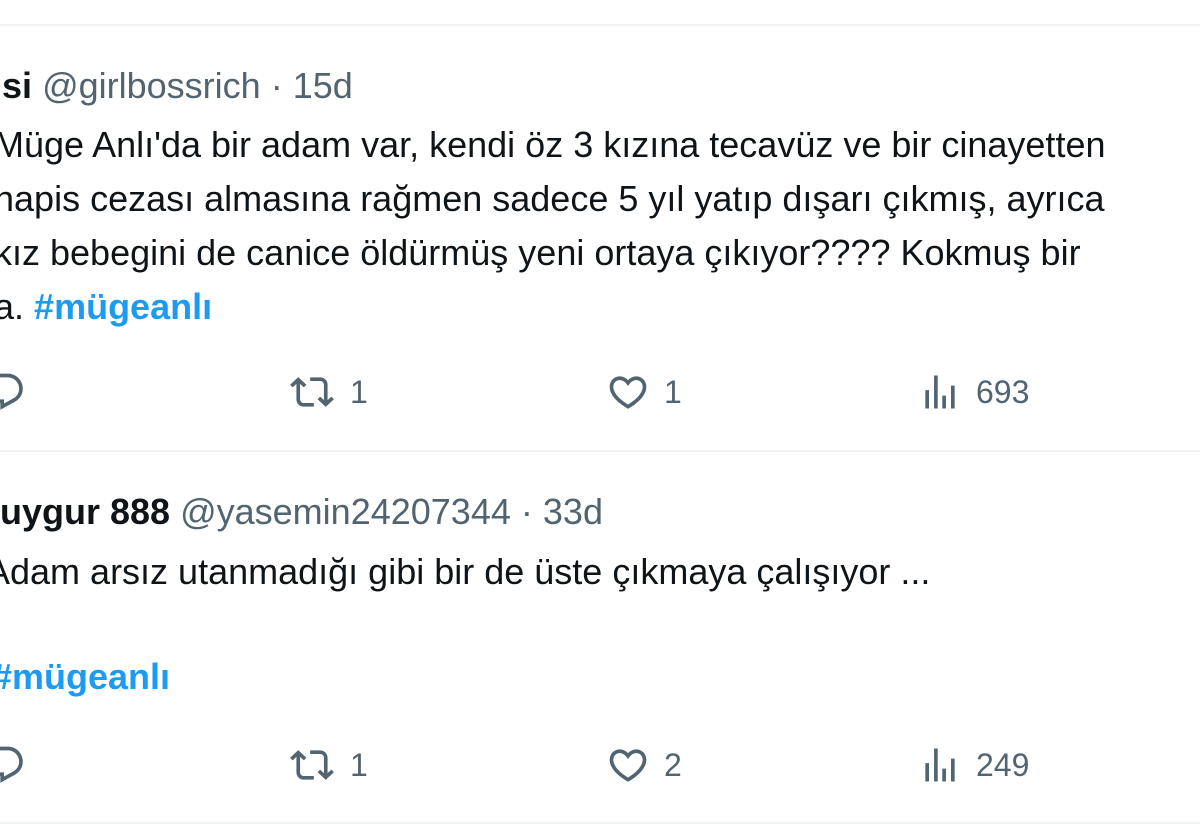 Image resolution: width=1200 pixels, height=824 pixels. I want to click on tweet-text-fragment: a., so click(12, 306).